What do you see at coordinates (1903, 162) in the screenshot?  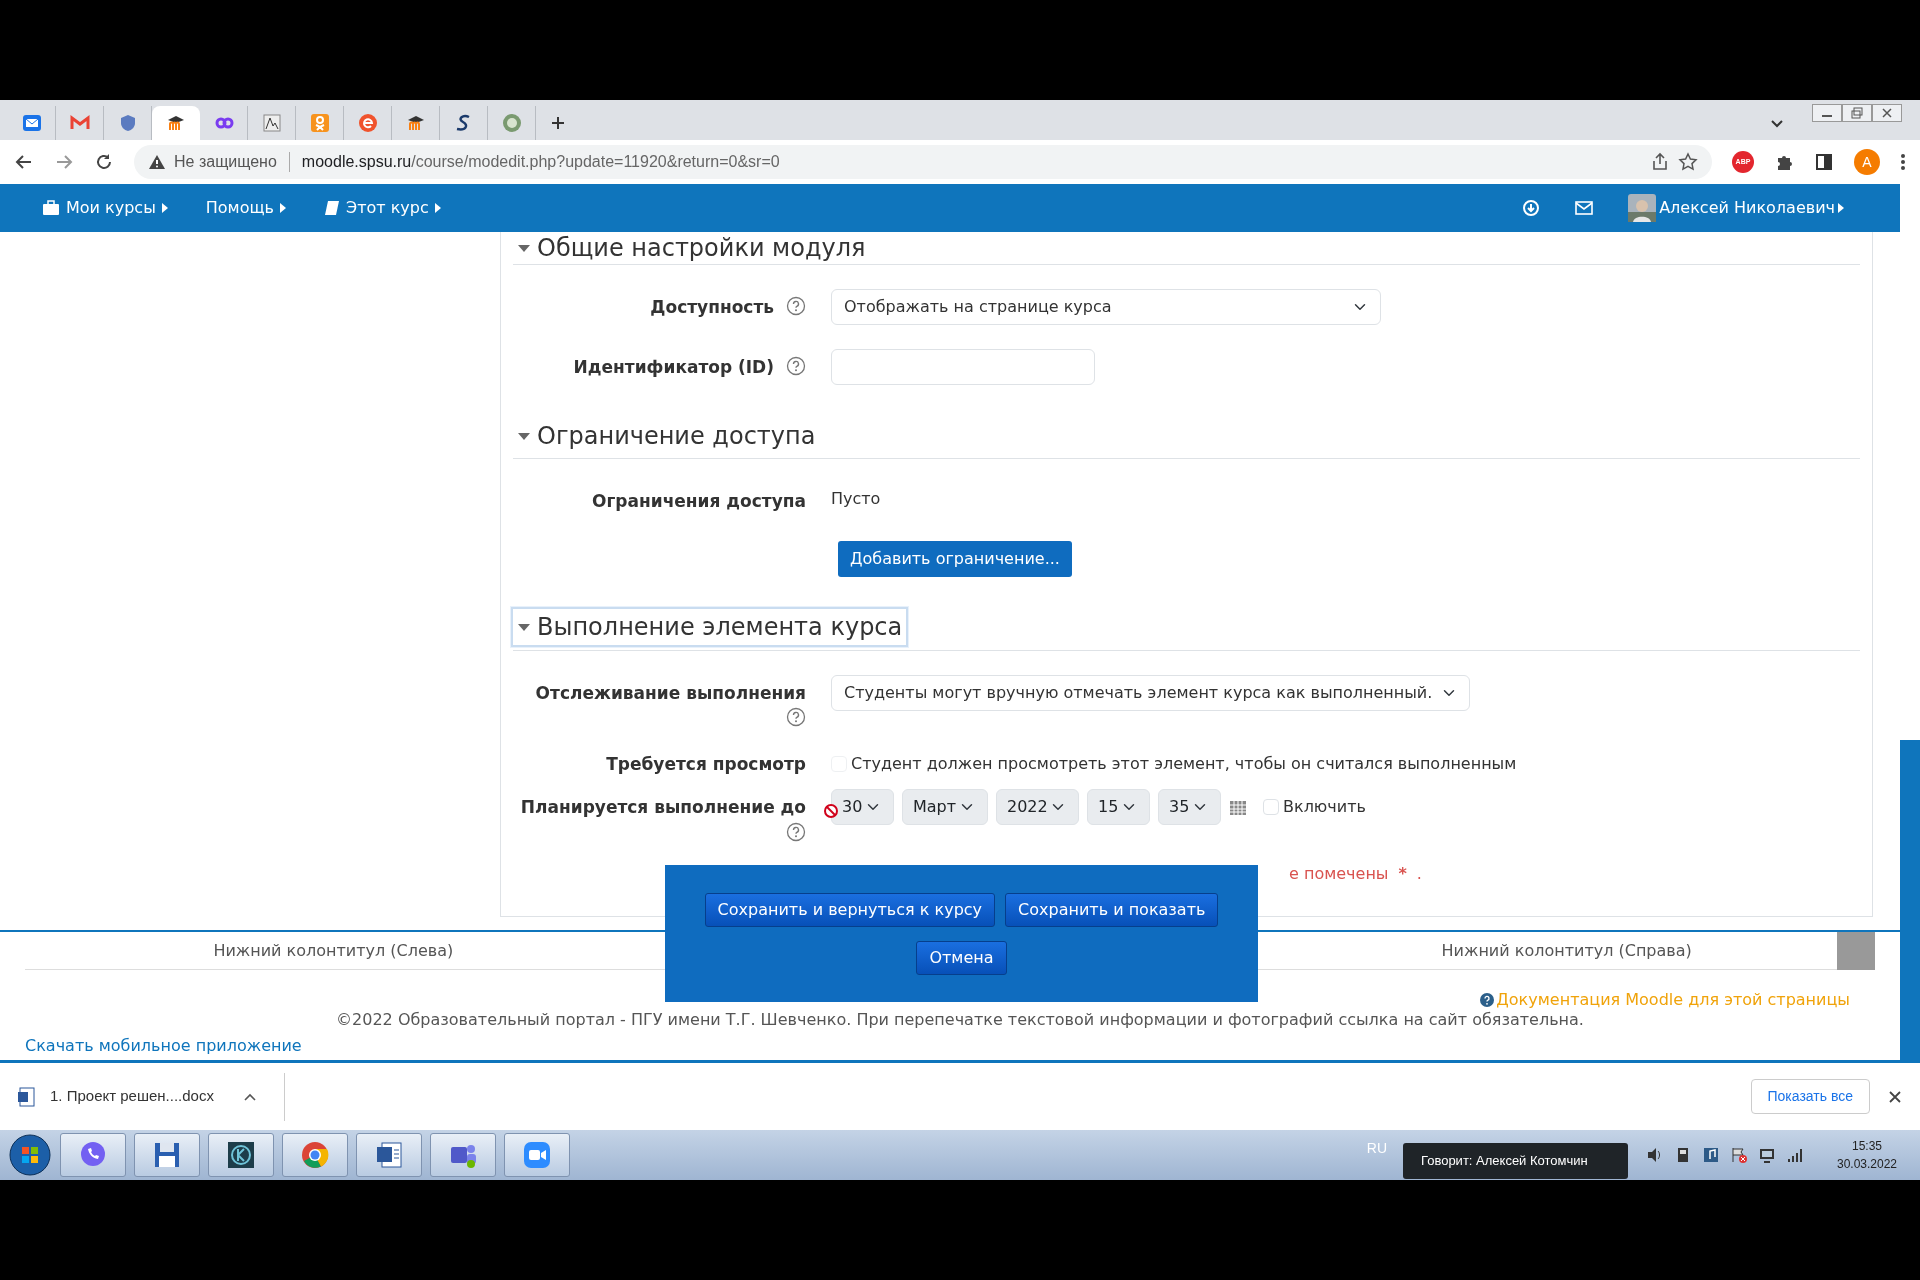 I see `menu-icon` at bounding box center [1903, 162].